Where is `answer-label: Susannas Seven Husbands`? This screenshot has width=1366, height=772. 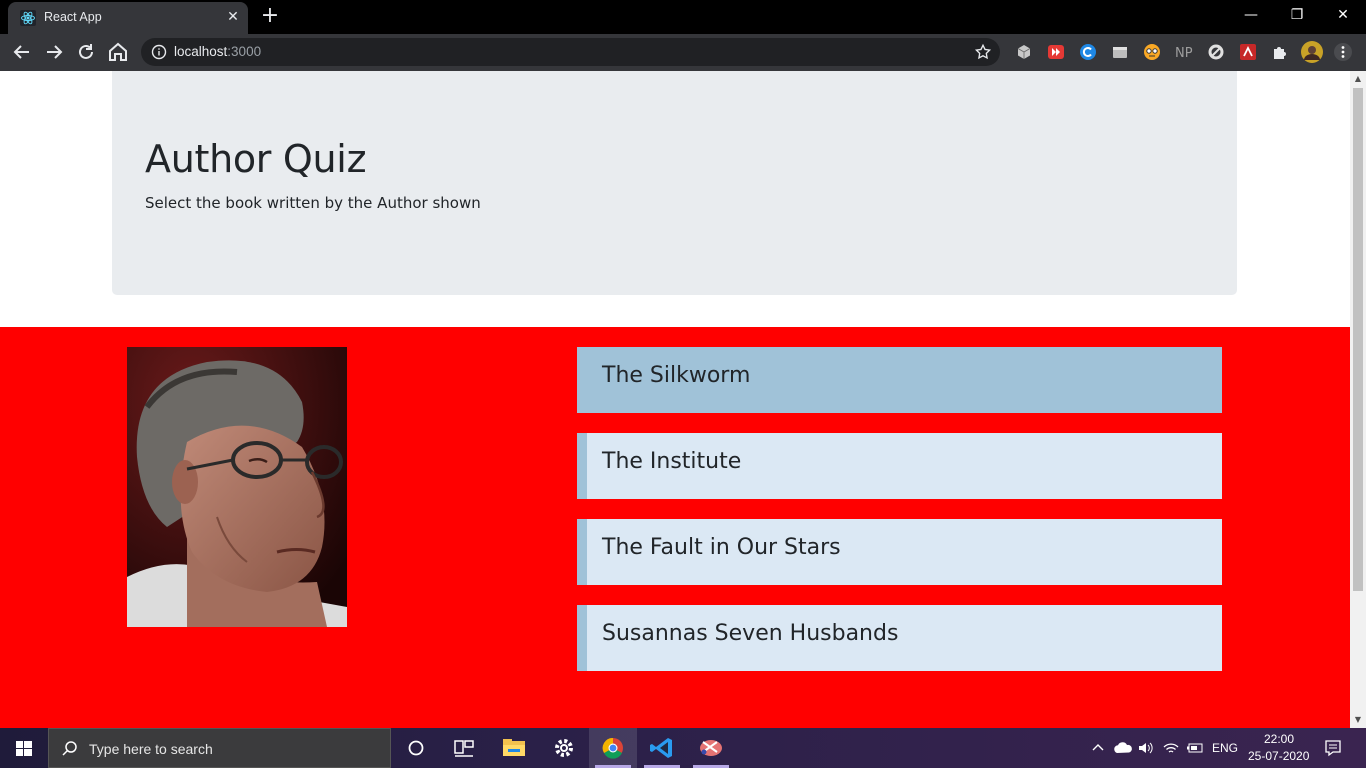 answer-label: Susannas Seven Husbands is located at coordinates (750, 633).